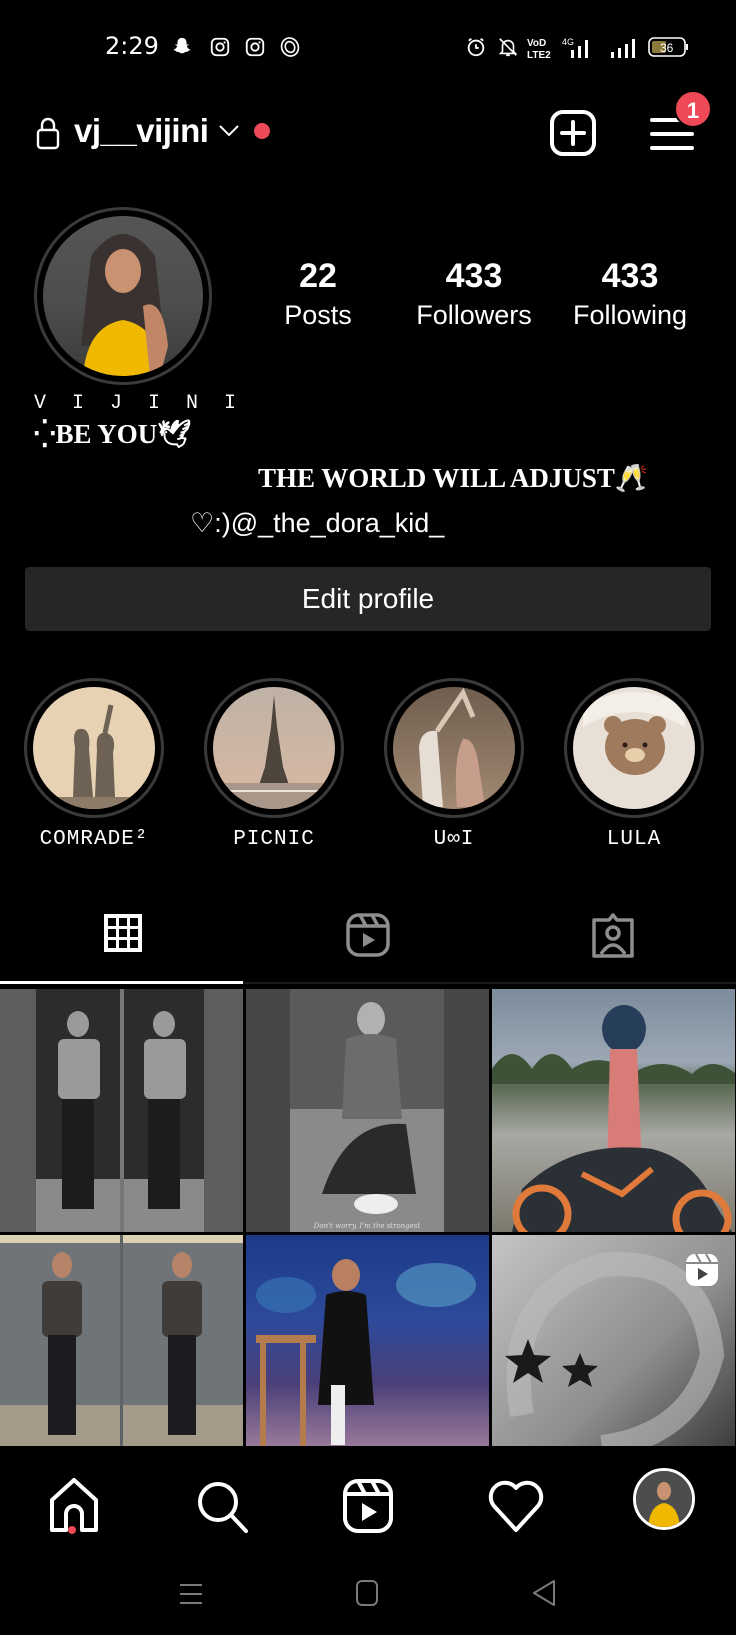 Image resolution: width=736 pixels, height=1635 pixels. I want to click on followers-count: 433 Followers, so click(474, 295).